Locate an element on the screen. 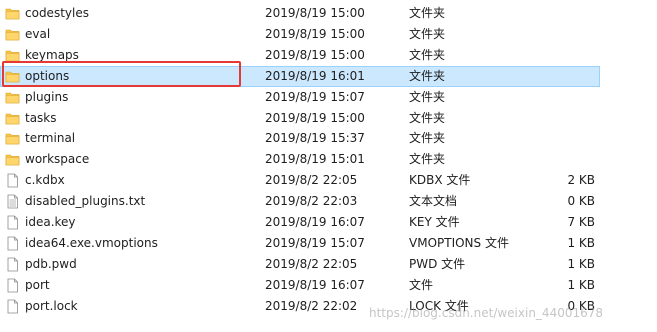 The height and width of the screenshot is (332, 657). file-type: 文本文档 is located at coordinates (433, 201).